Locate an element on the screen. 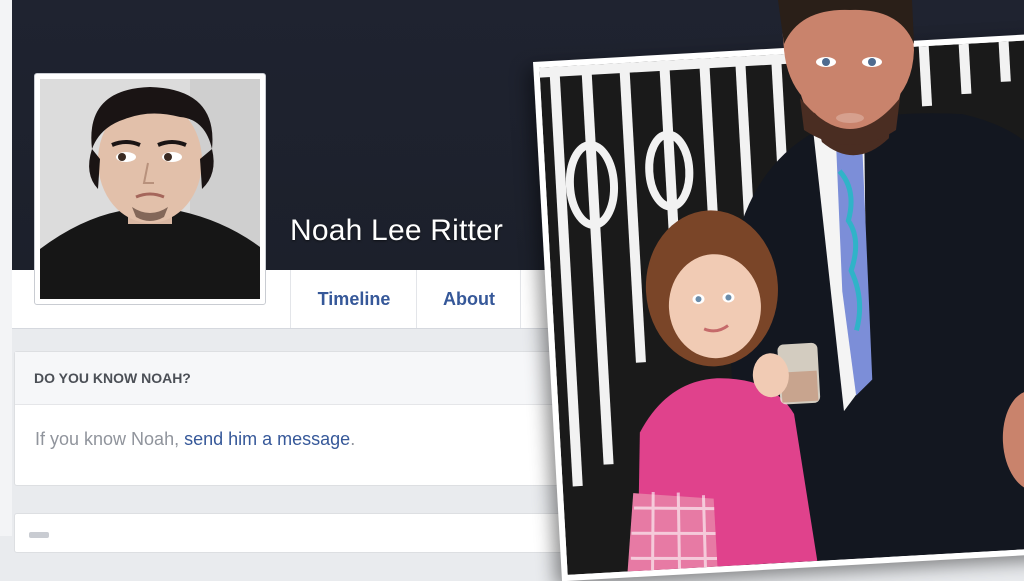  card-icon is located at coordinates (39, 535).